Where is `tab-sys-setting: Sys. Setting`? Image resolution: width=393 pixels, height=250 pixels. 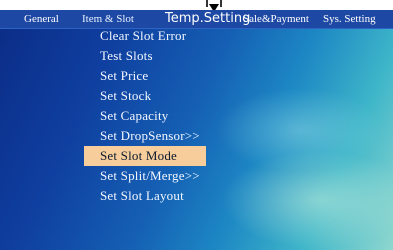
tab-sys-setting: Sys. Setting is located at coordinates (349, 19).